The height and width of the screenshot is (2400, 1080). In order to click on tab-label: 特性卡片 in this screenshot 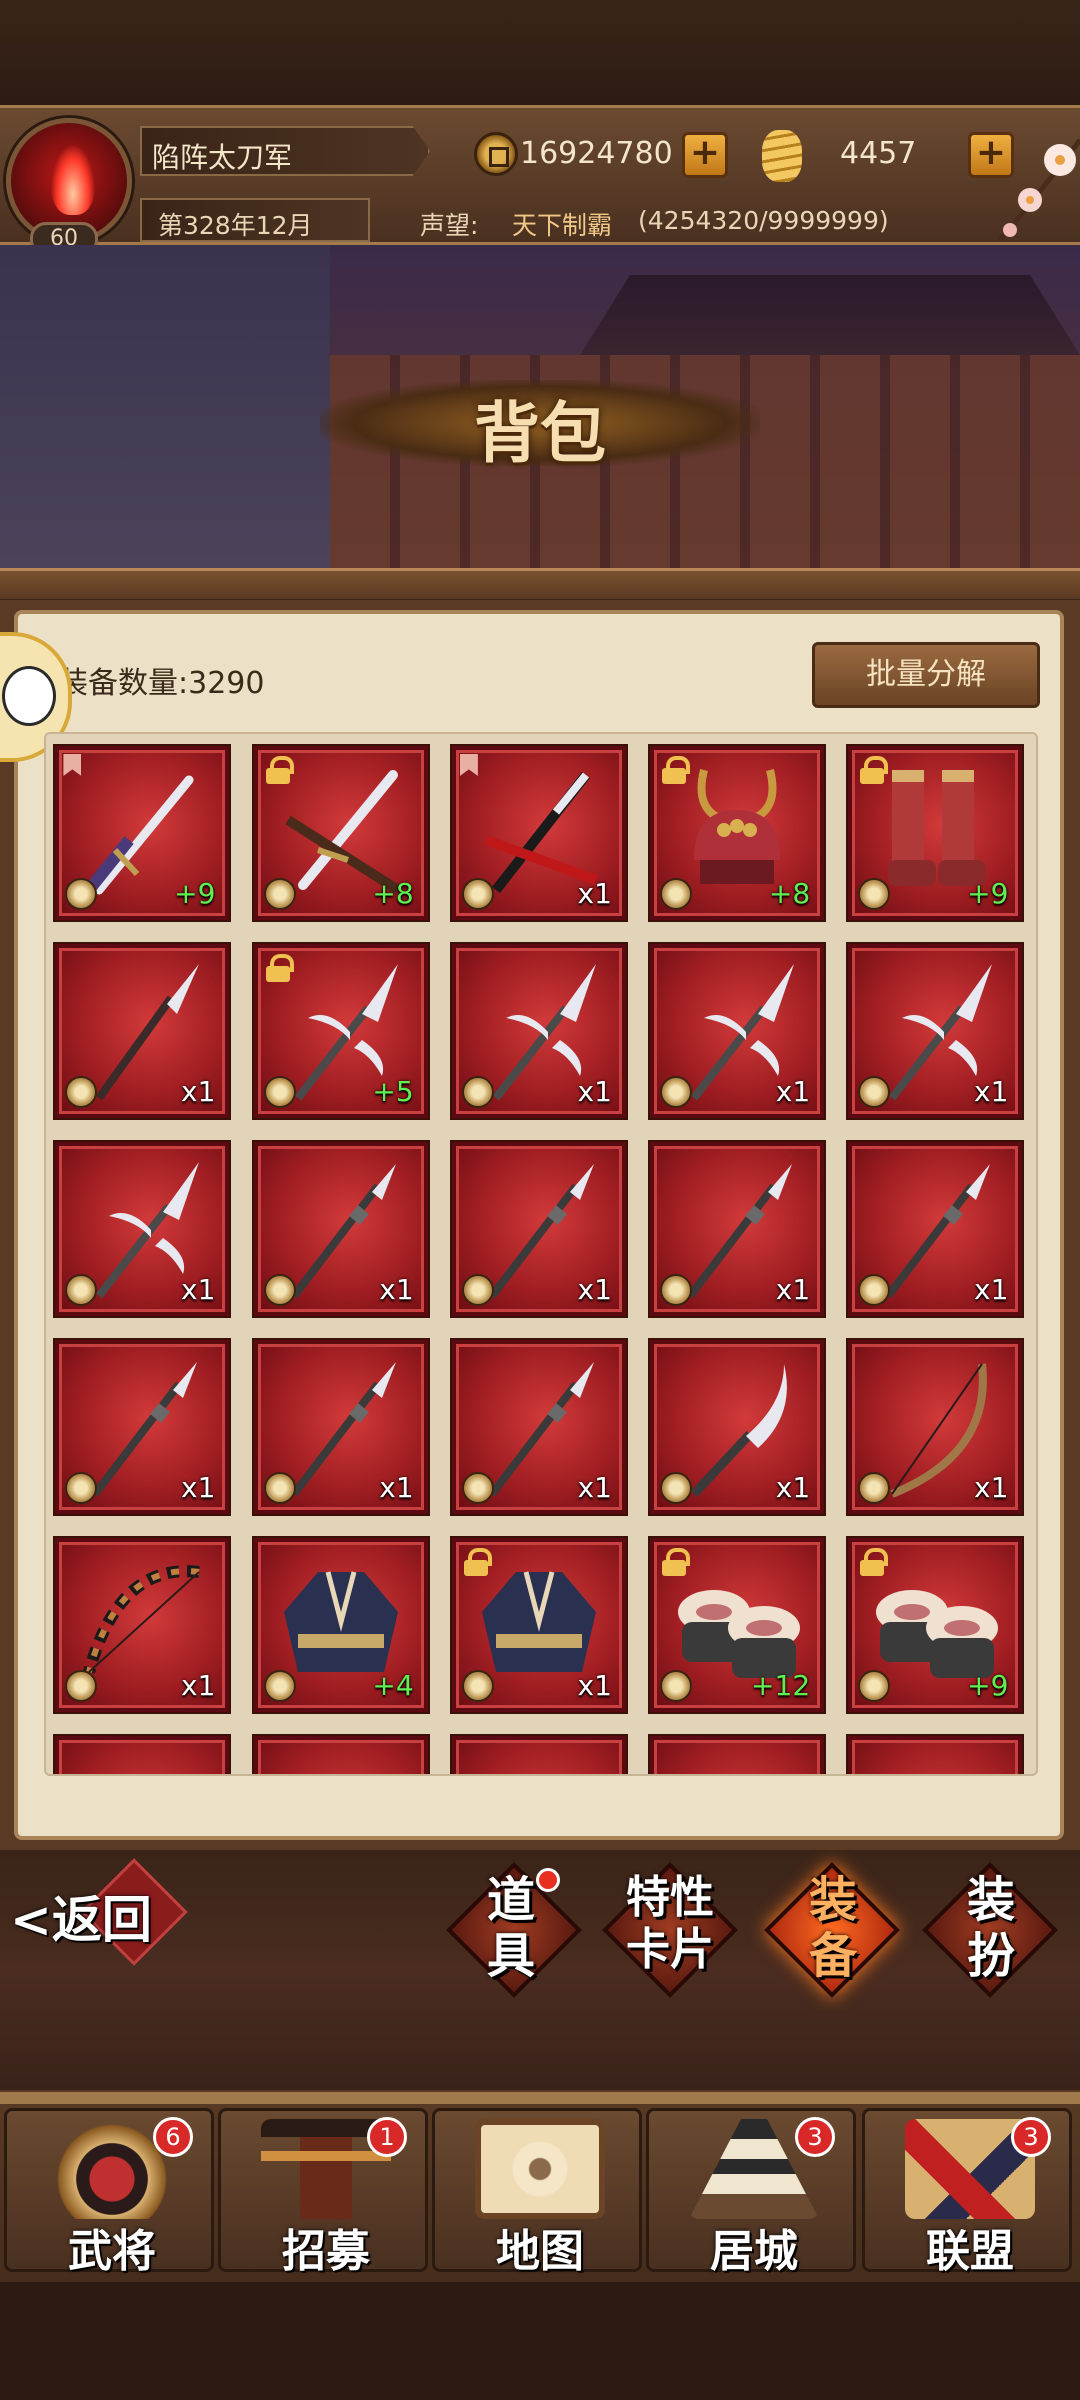, I will do `click(670, 1923)`.